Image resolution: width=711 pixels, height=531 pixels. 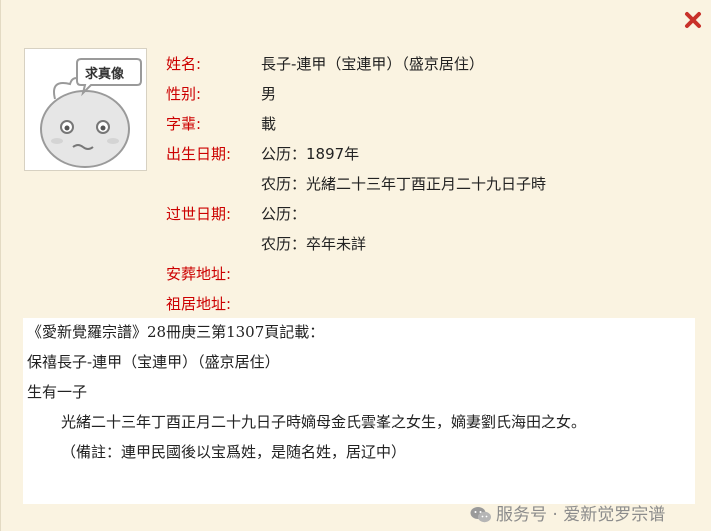 What do you see at coordinates (199, 154) in the screenshot?
I see `birth-label: 出生日期:` at bounding box center [199, 154].